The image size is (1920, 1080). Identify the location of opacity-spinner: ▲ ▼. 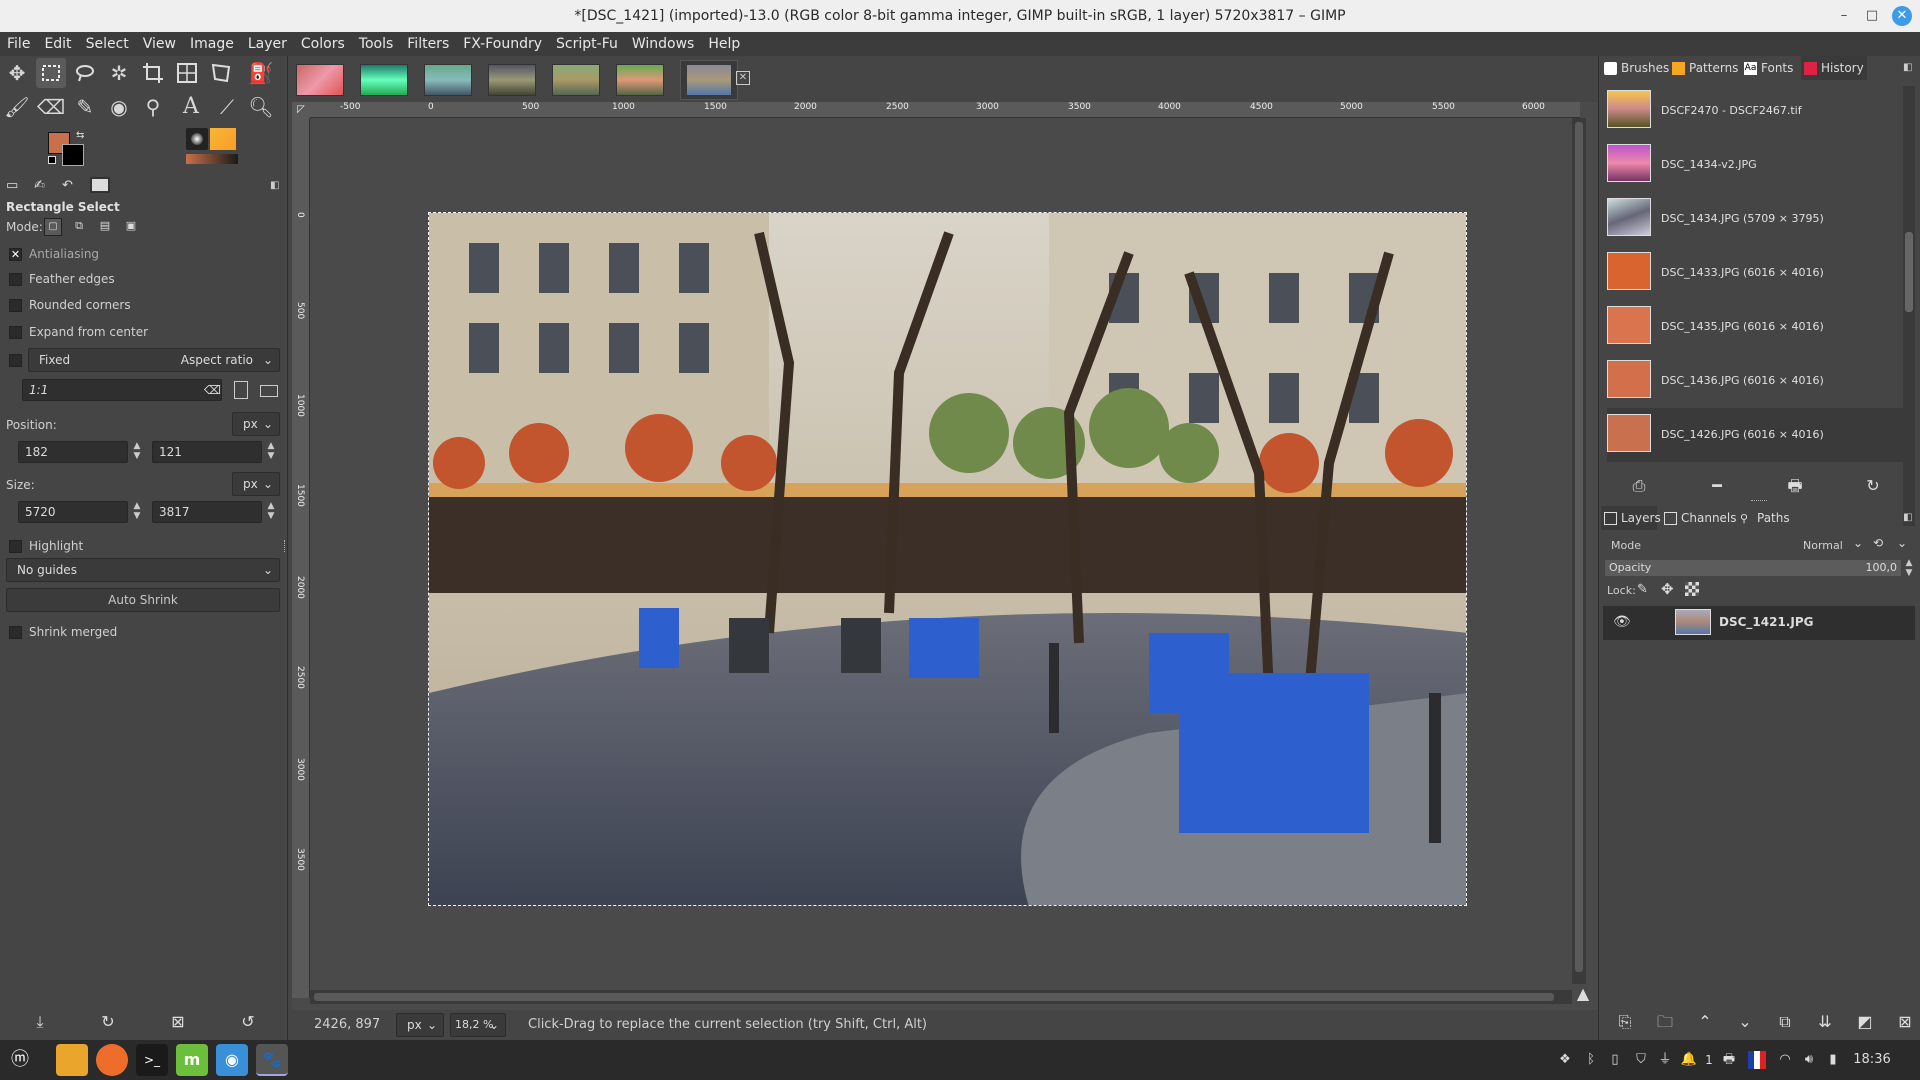
(1909, 568).